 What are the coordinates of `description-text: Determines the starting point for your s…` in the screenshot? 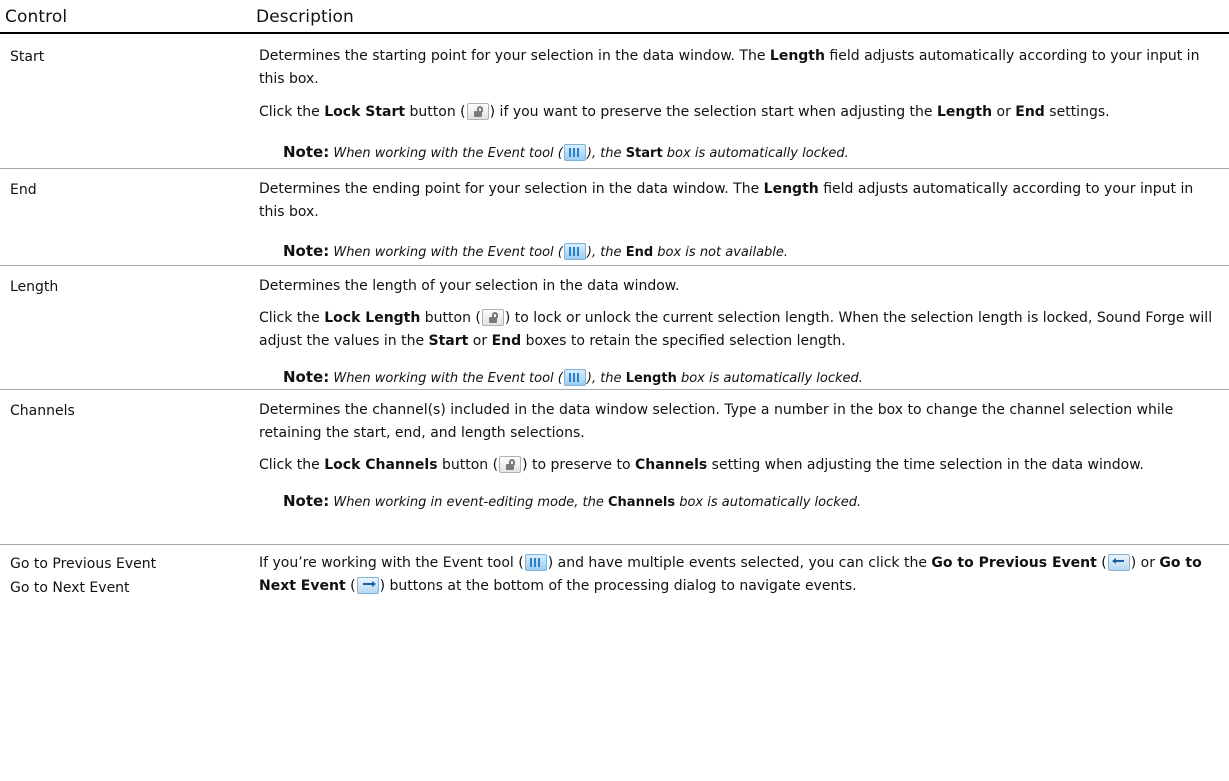 It's located at (729, 67).